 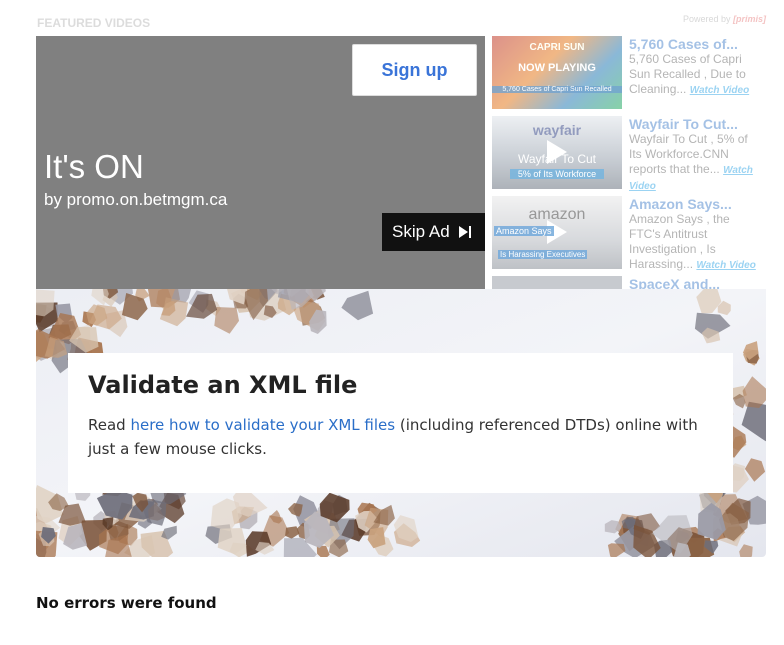 I want to click on validate-help-link: here how to validate your XML files, so click(x=262, y=425).